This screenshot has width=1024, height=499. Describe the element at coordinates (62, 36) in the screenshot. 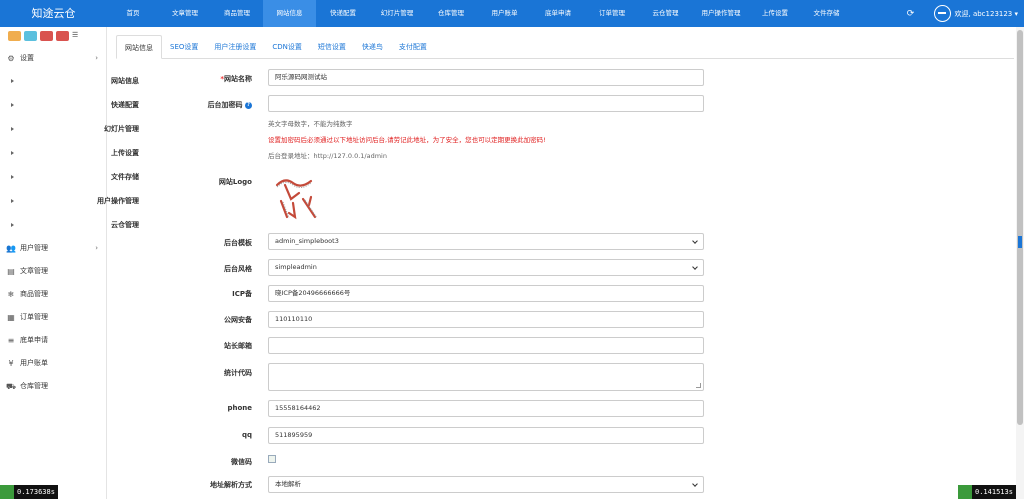

I see `quick-settings-button` at that location.